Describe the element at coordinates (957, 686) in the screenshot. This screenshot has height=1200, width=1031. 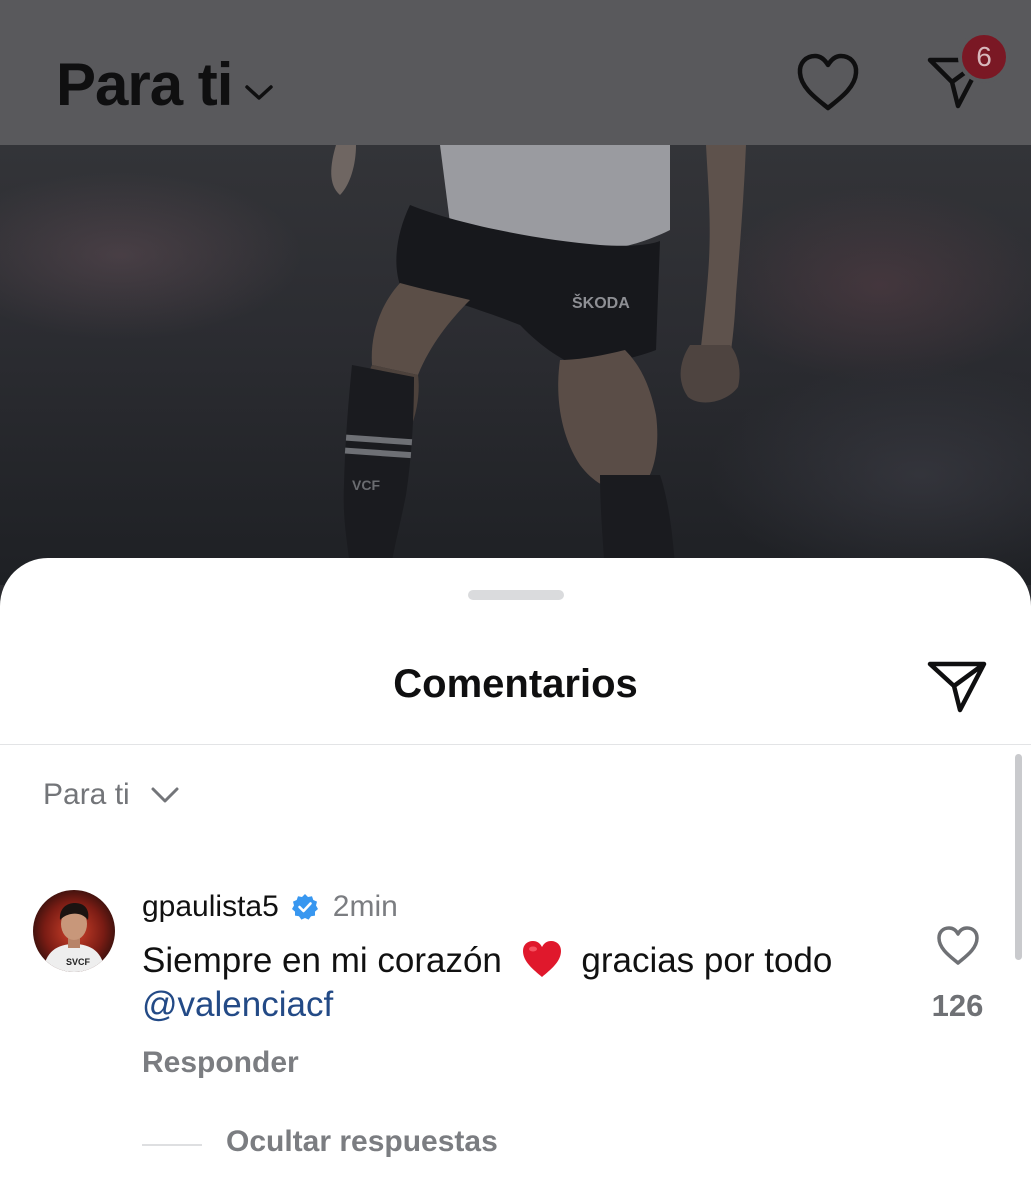
I see `paper-plane-icon` at that location.